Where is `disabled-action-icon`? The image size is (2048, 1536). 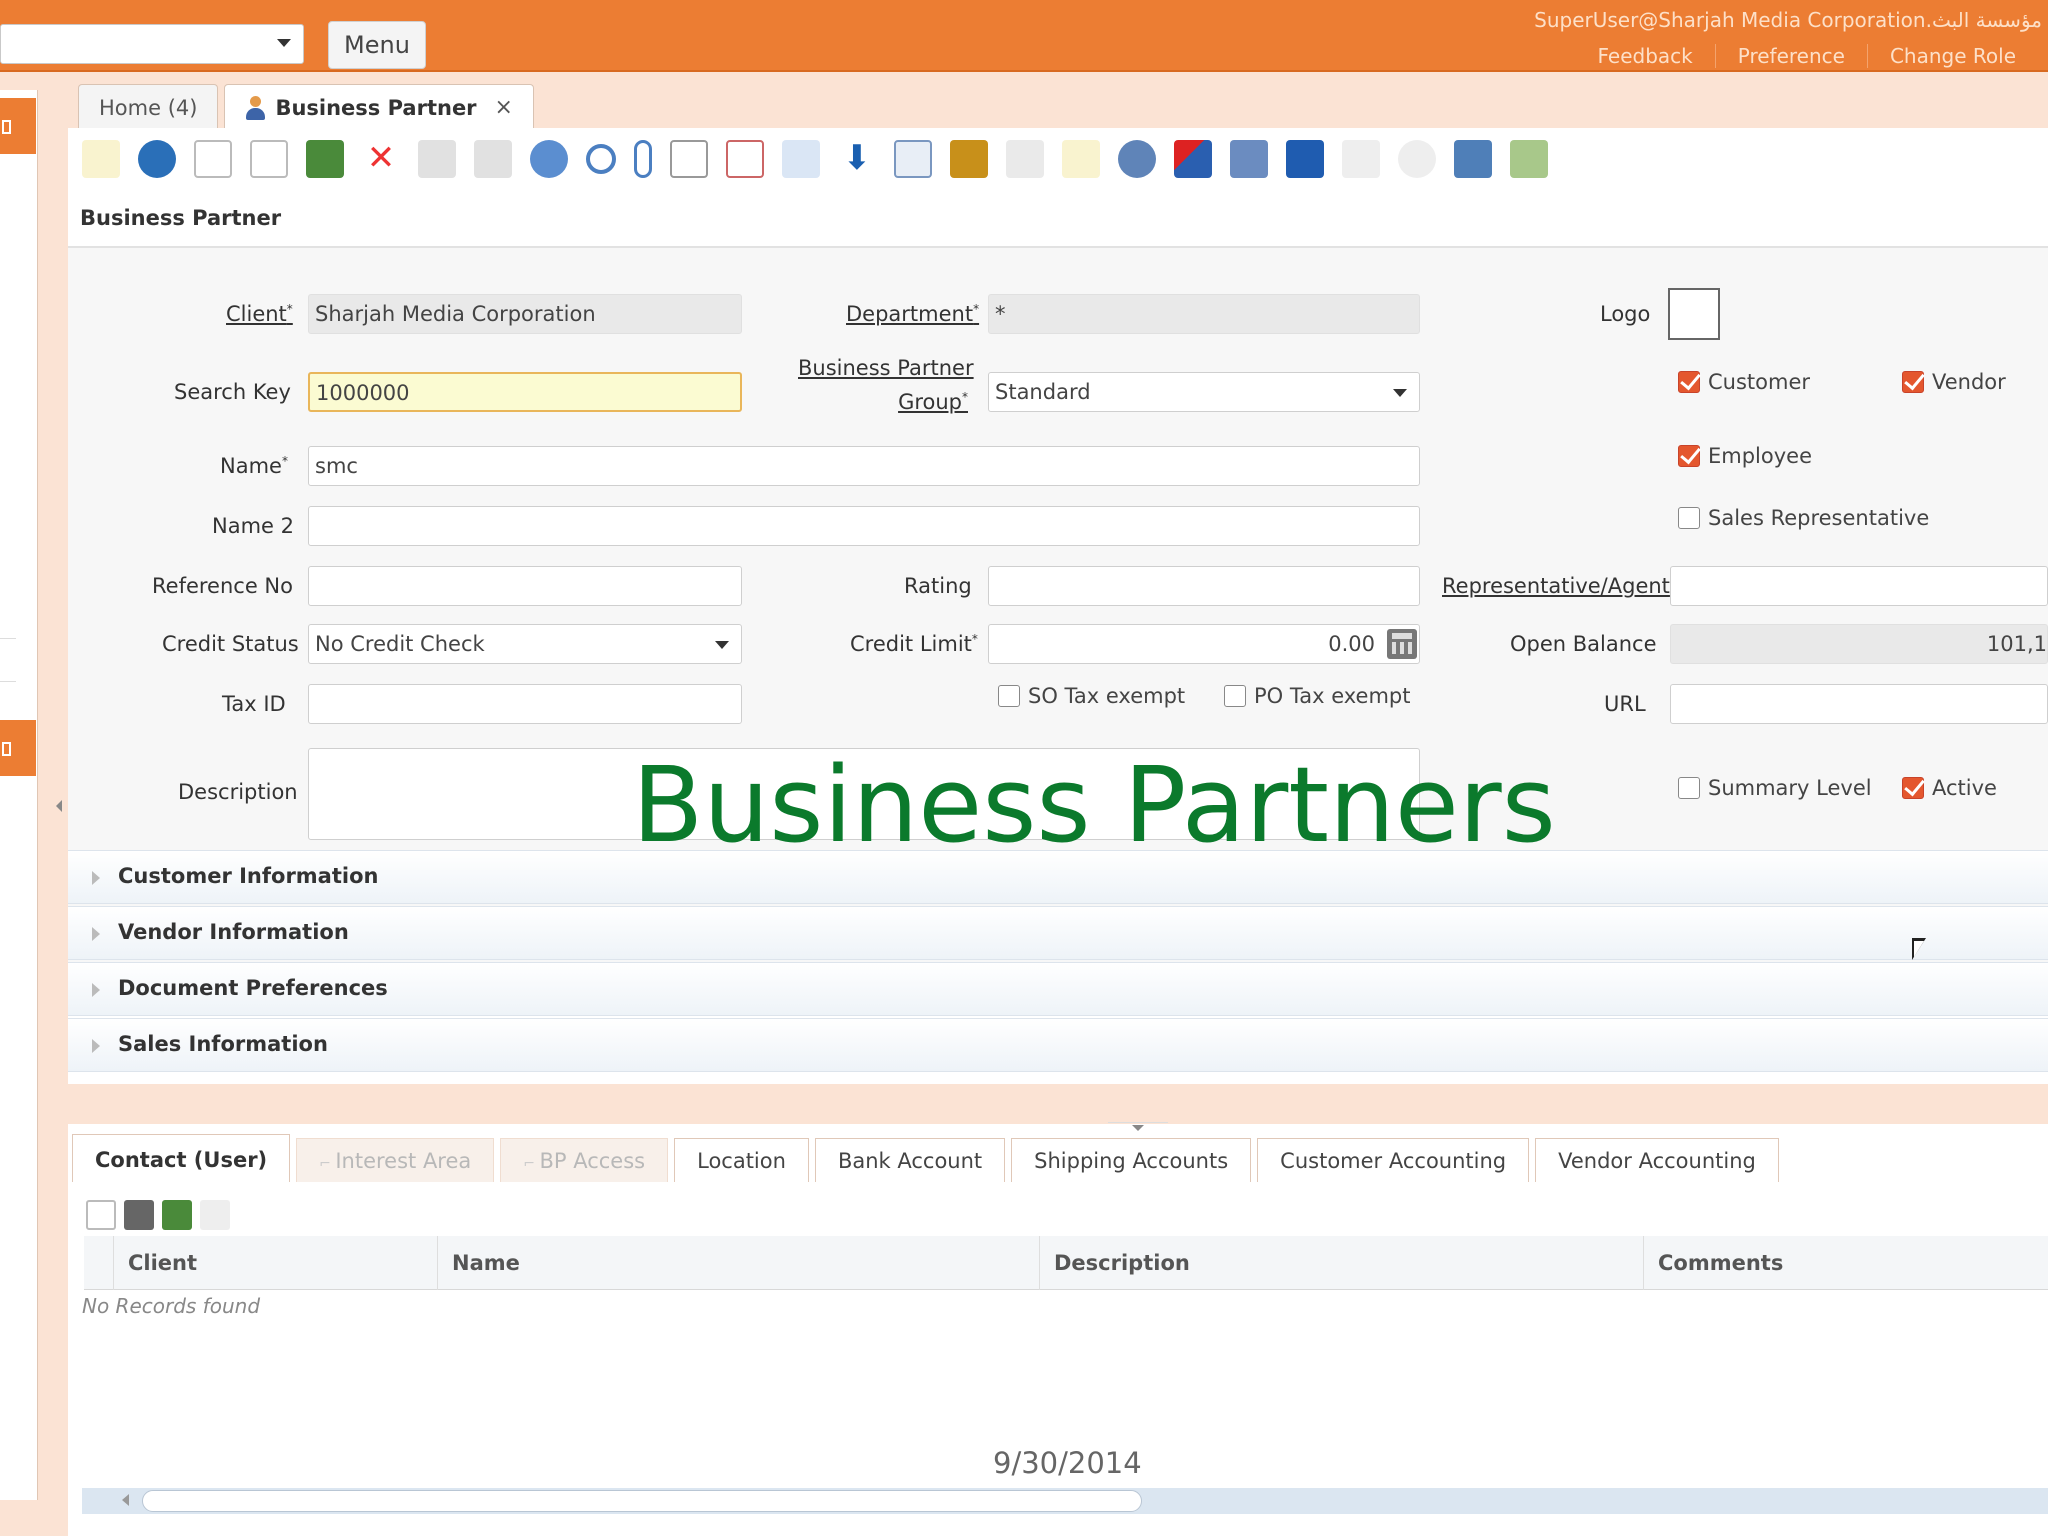
disabled-action-icon is located at coordinates (215, 1215).